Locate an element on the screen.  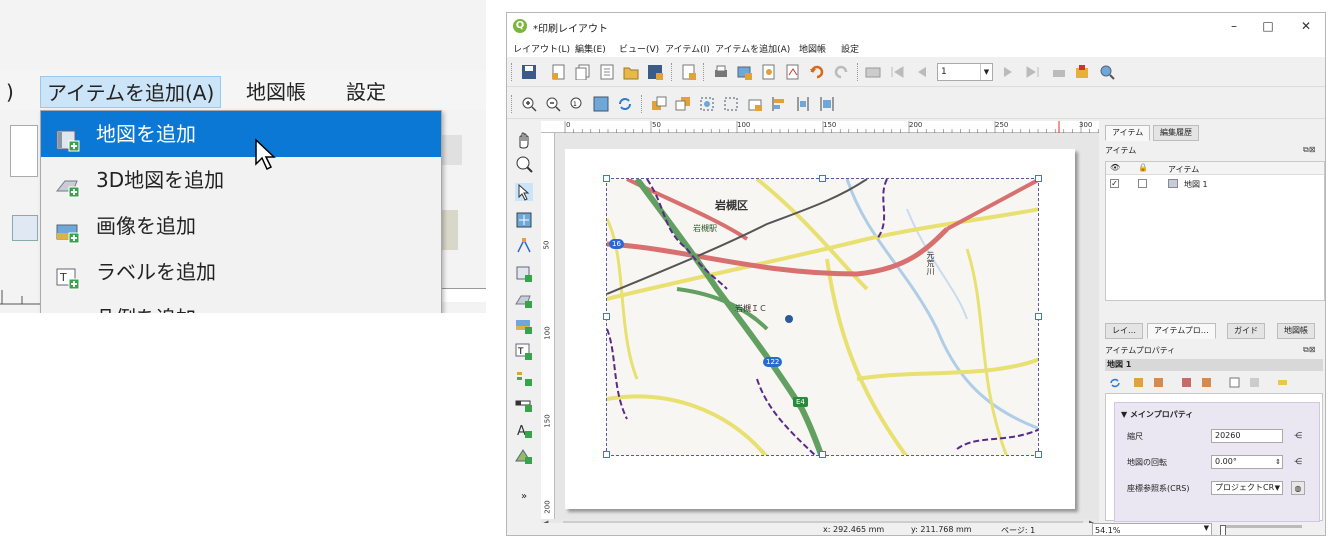
ungroup-items-icon is located at coordinates (731, 104).